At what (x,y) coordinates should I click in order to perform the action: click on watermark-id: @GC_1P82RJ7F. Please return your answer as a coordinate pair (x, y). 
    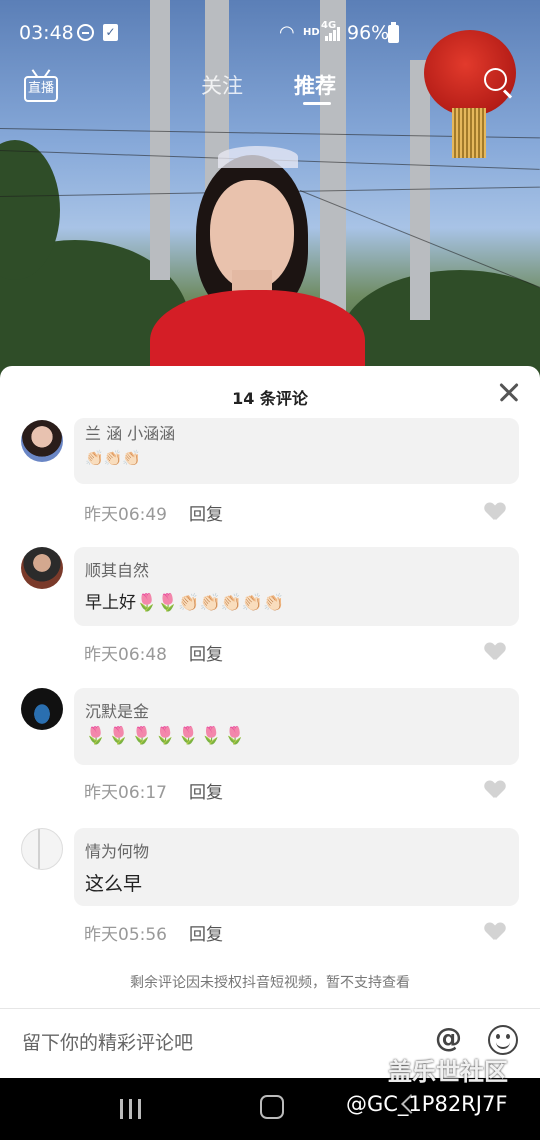
    Looking at the image, I should click on (427, 1104).